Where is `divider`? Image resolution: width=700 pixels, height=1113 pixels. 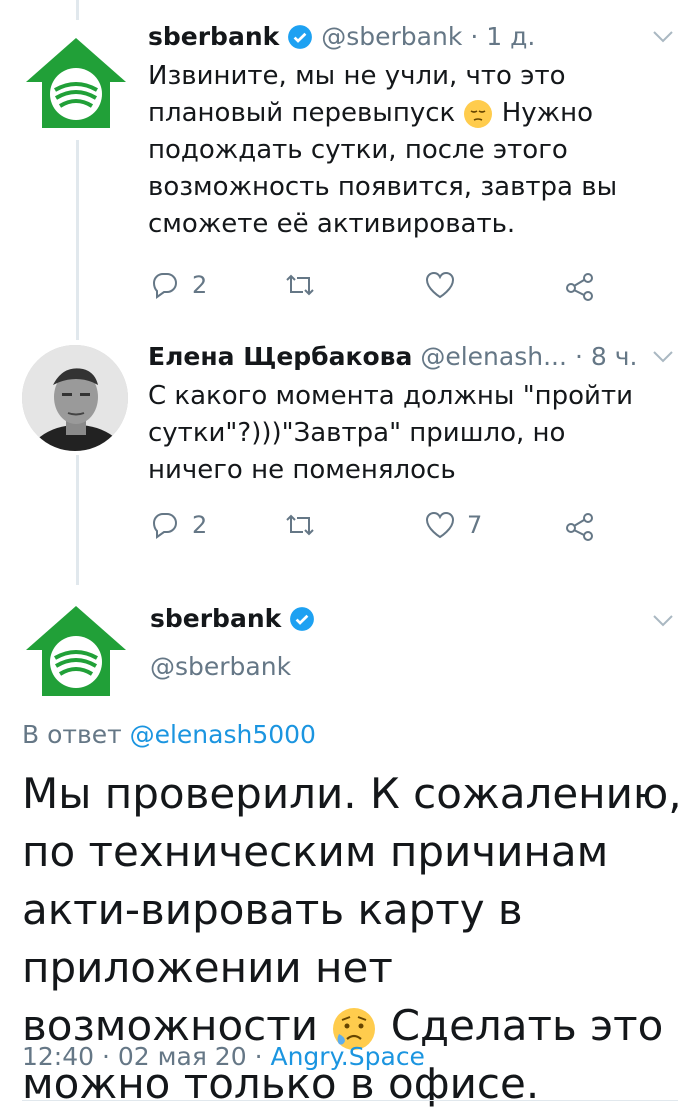
divider is located at coordinates (350, 1100).